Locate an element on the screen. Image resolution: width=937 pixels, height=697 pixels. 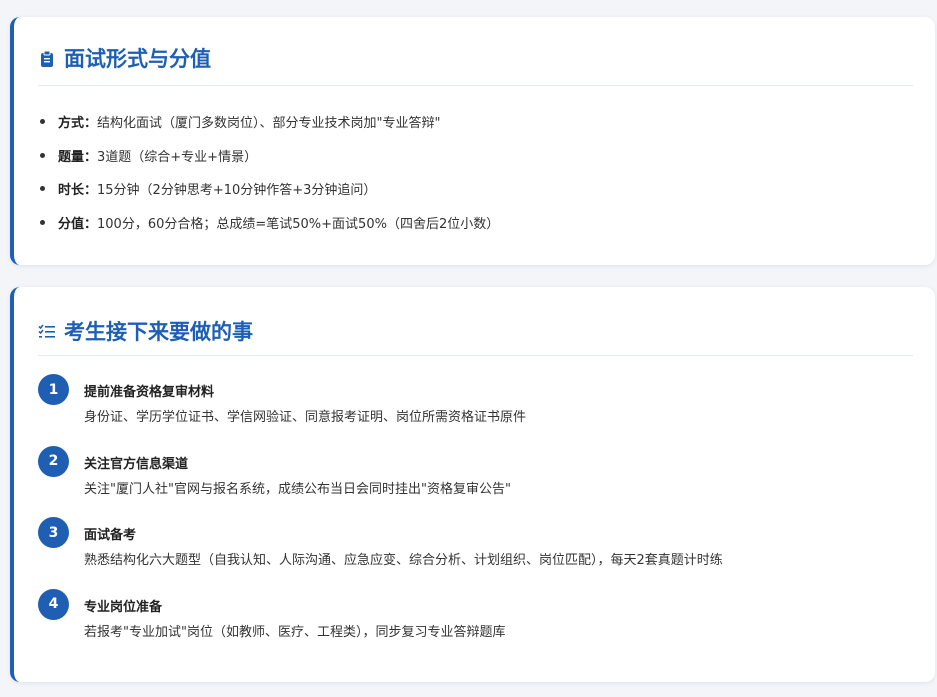
checklist-icon is located at coordinates (47, 331).